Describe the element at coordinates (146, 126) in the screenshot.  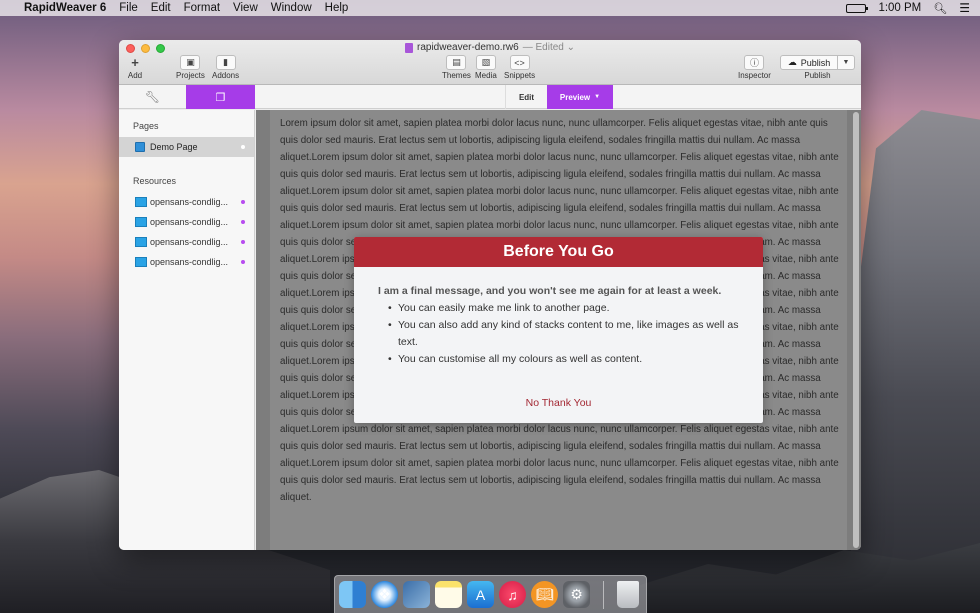
I see `pages-section-title: Pages` at that location.